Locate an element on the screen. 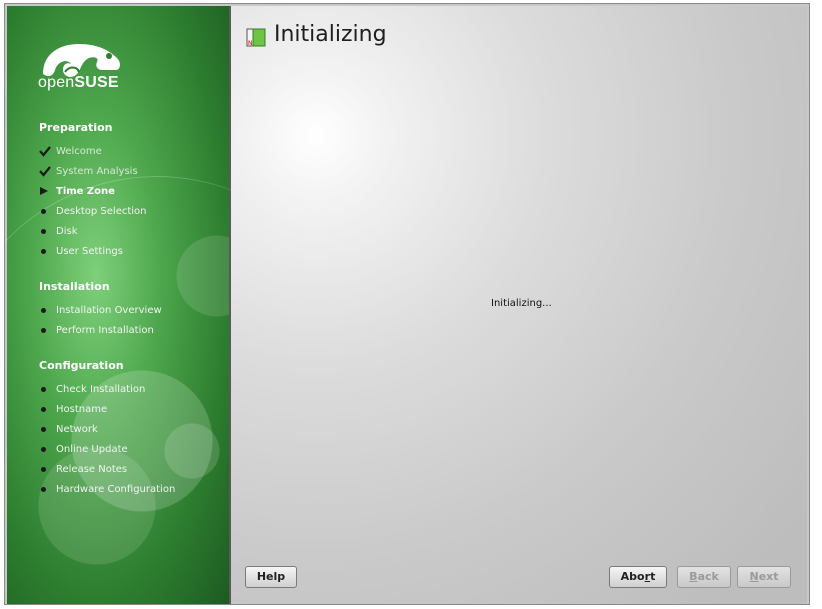  button-label: Abo is located at coordinates (632, 576).